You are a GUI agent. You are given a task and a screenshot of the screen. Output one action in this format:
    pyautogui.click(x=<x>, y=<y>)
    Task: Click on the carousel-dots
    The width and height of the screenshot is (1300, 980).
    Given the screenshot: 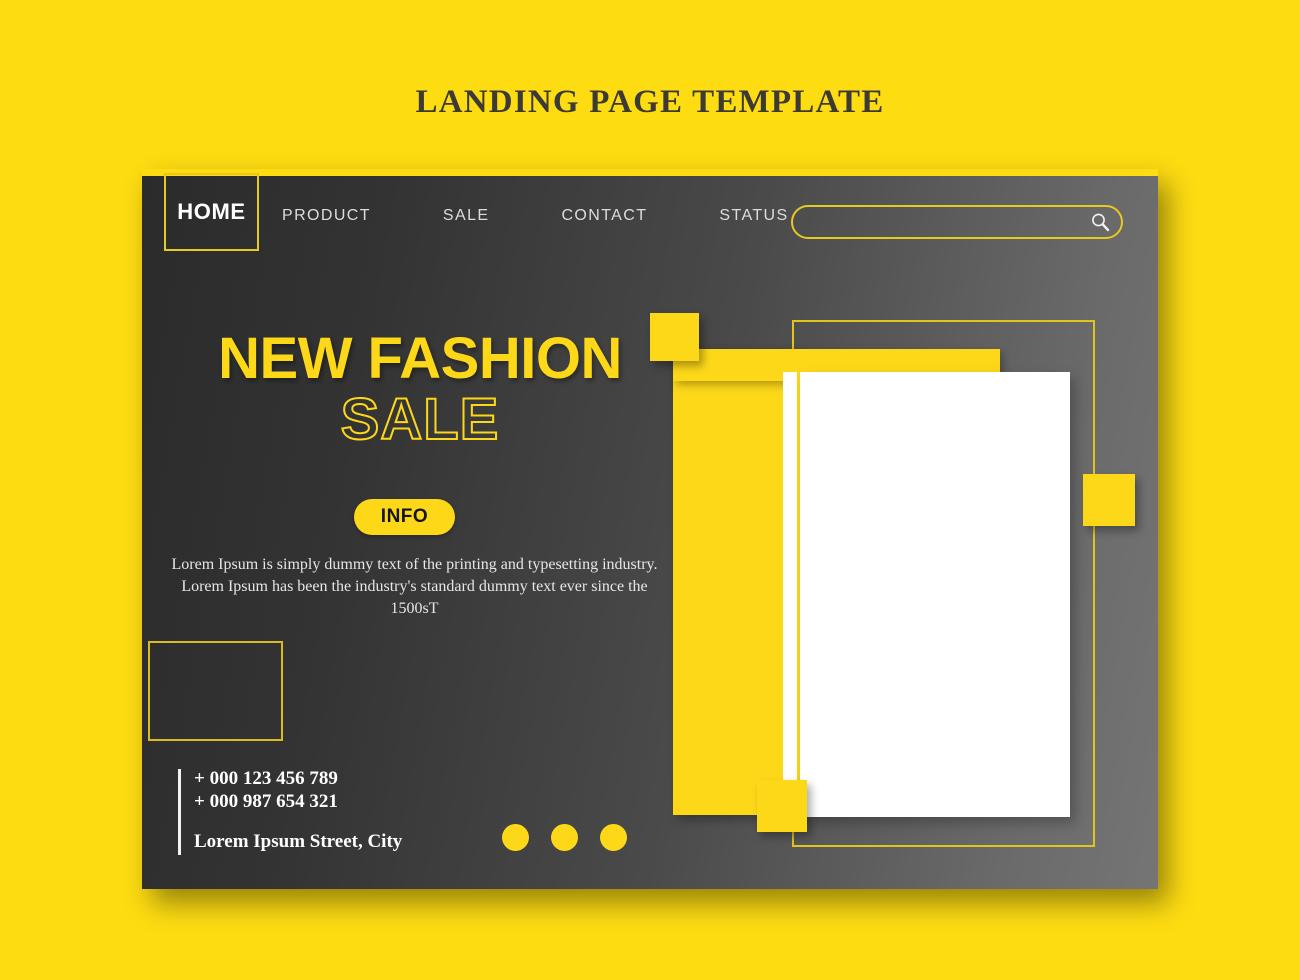 What is the action you would take?
    pyautogui.click(x=564, y=837)
    